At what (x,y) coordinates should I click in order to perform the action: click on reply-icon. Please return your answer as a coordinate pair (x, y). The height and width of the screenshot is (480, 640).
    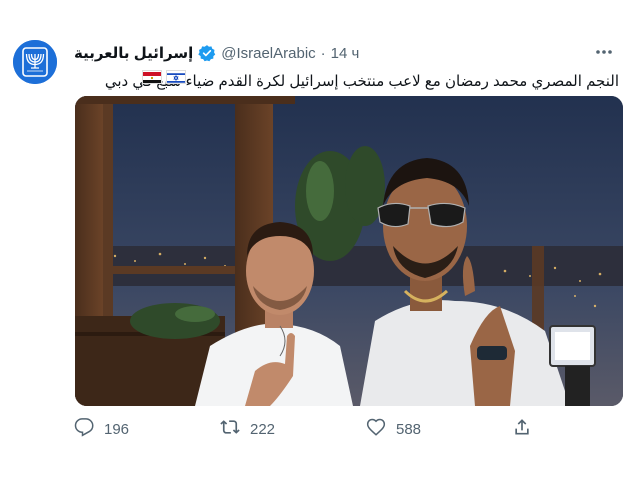
    Looking at the image, I should click on (84, 429).